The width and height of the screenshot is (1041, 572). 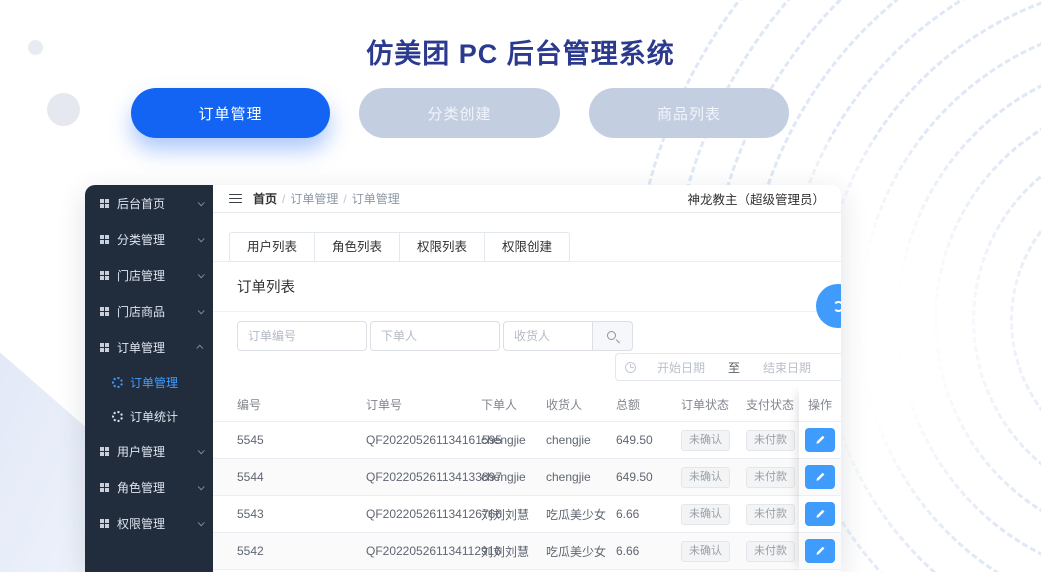 What do you see at coordinates (250, 440) in the screenshot?
I see `cell-id: 5545` at bounding box center [250, 440].